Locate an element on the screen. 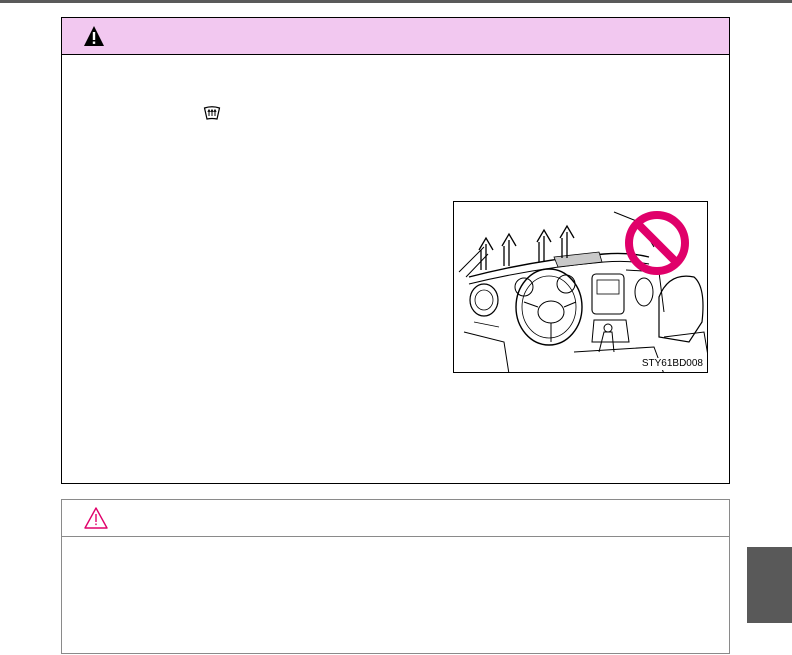 The image size is (792, 655). top-rule is located at coordinates (396, 1).